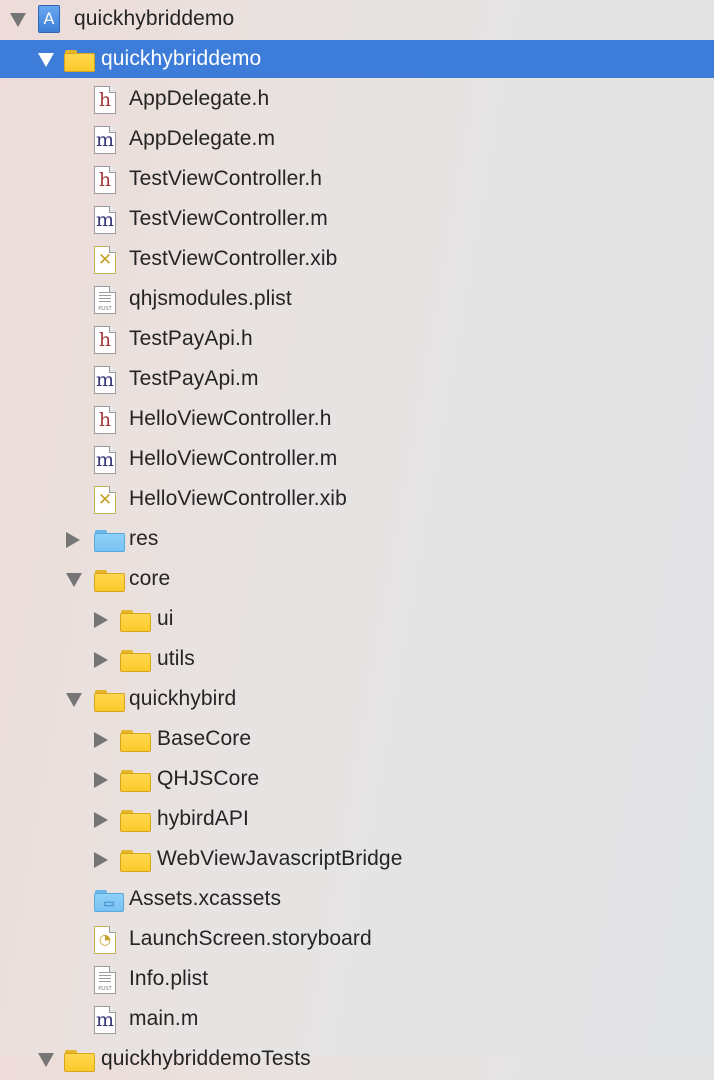 The height and width of the screenshot is (1080, 714). Describe the element at coordinates (357, 220) in the screenshot. I see `tree-row-testviewcontroller-m: m TestViewController.m` at that location.